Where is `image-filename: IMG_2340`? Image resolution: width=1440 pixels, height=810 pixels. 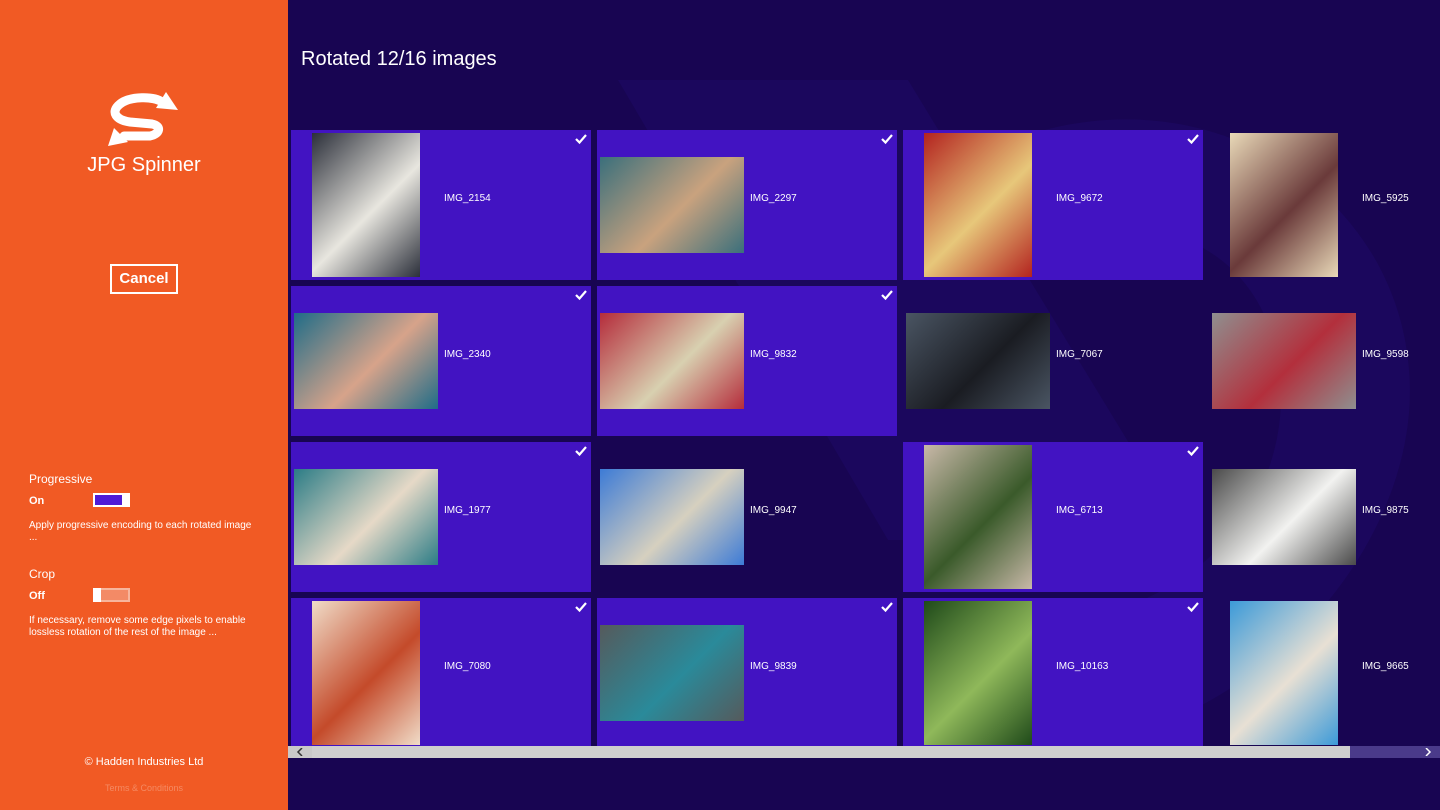
image-filename: IMG_2340 is located at coordinates (467, 354).